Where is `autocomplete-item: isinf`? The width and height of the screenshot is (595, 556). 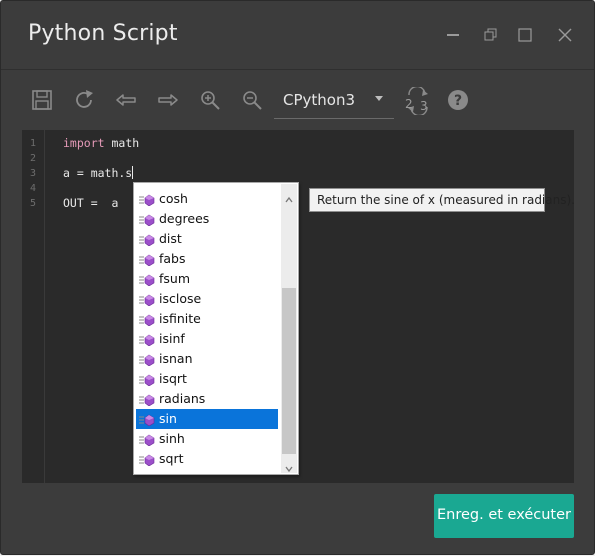 autocomplete-item: isinf is located at coordinates (207, 339).